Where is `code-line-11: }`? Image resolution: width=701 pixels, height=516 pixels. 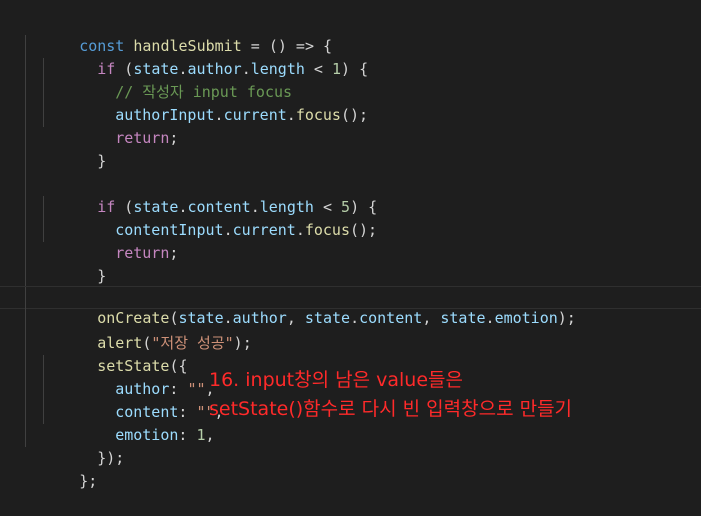 code-line-11: } is located at coordinates (350, 263).